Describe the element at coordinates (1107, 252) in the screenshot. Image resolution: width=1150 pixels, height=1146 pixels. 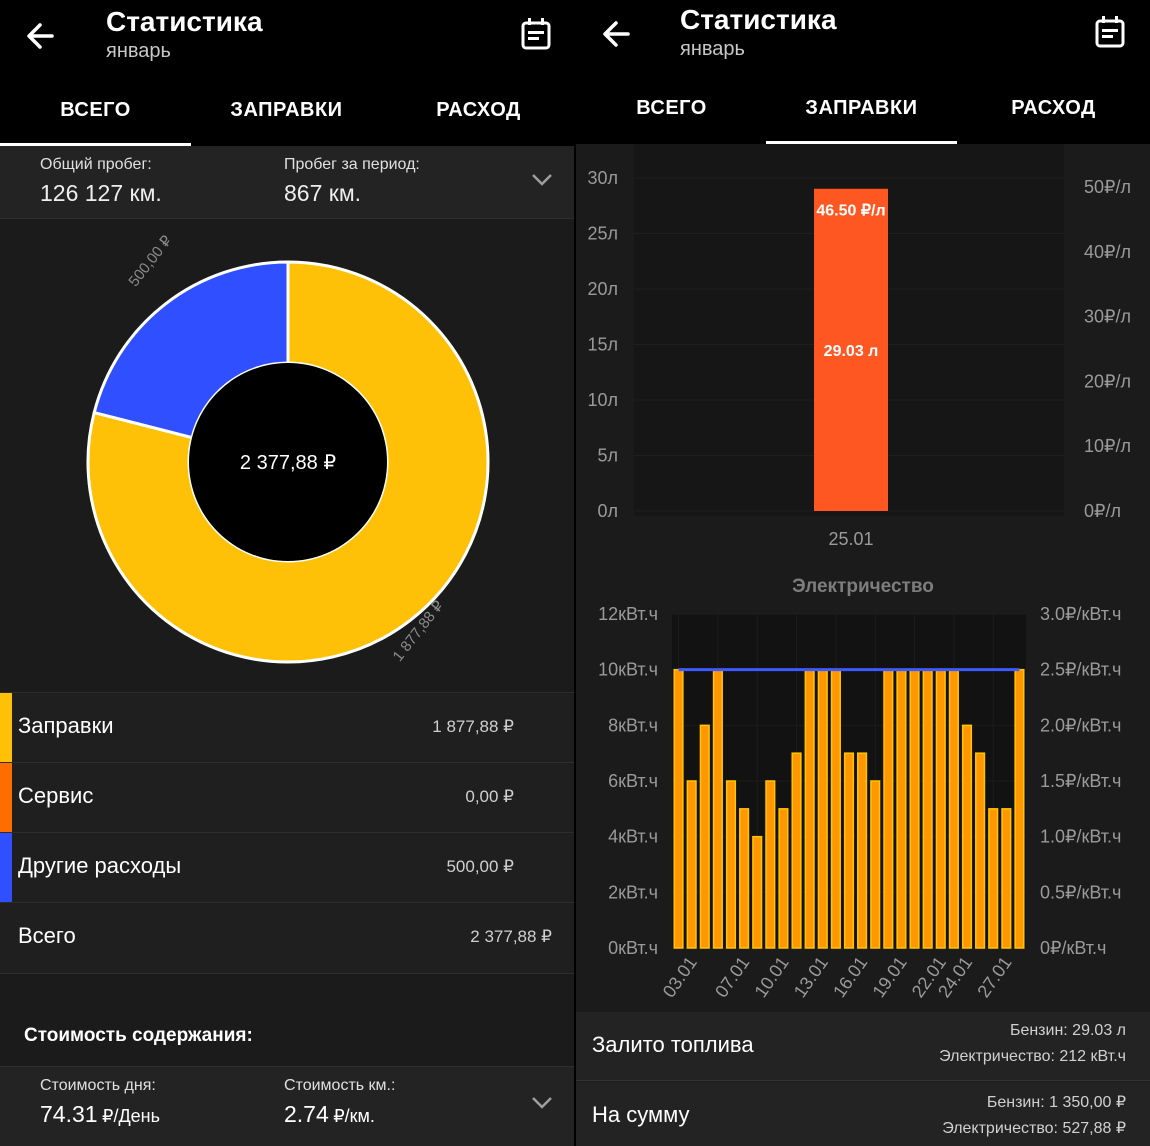
I see `fuel-y2-tick: 40₽/л` at that location.